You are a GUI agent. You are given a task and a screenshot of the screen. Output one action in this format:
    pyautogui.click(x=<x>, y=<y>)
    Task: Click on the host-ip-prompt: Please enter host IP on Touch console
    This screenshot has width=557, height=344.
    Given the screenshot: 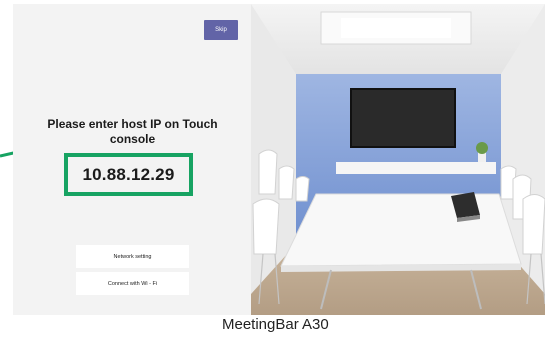 What is the action you would take?
    pyautogui.click(x=132, y=131)
    